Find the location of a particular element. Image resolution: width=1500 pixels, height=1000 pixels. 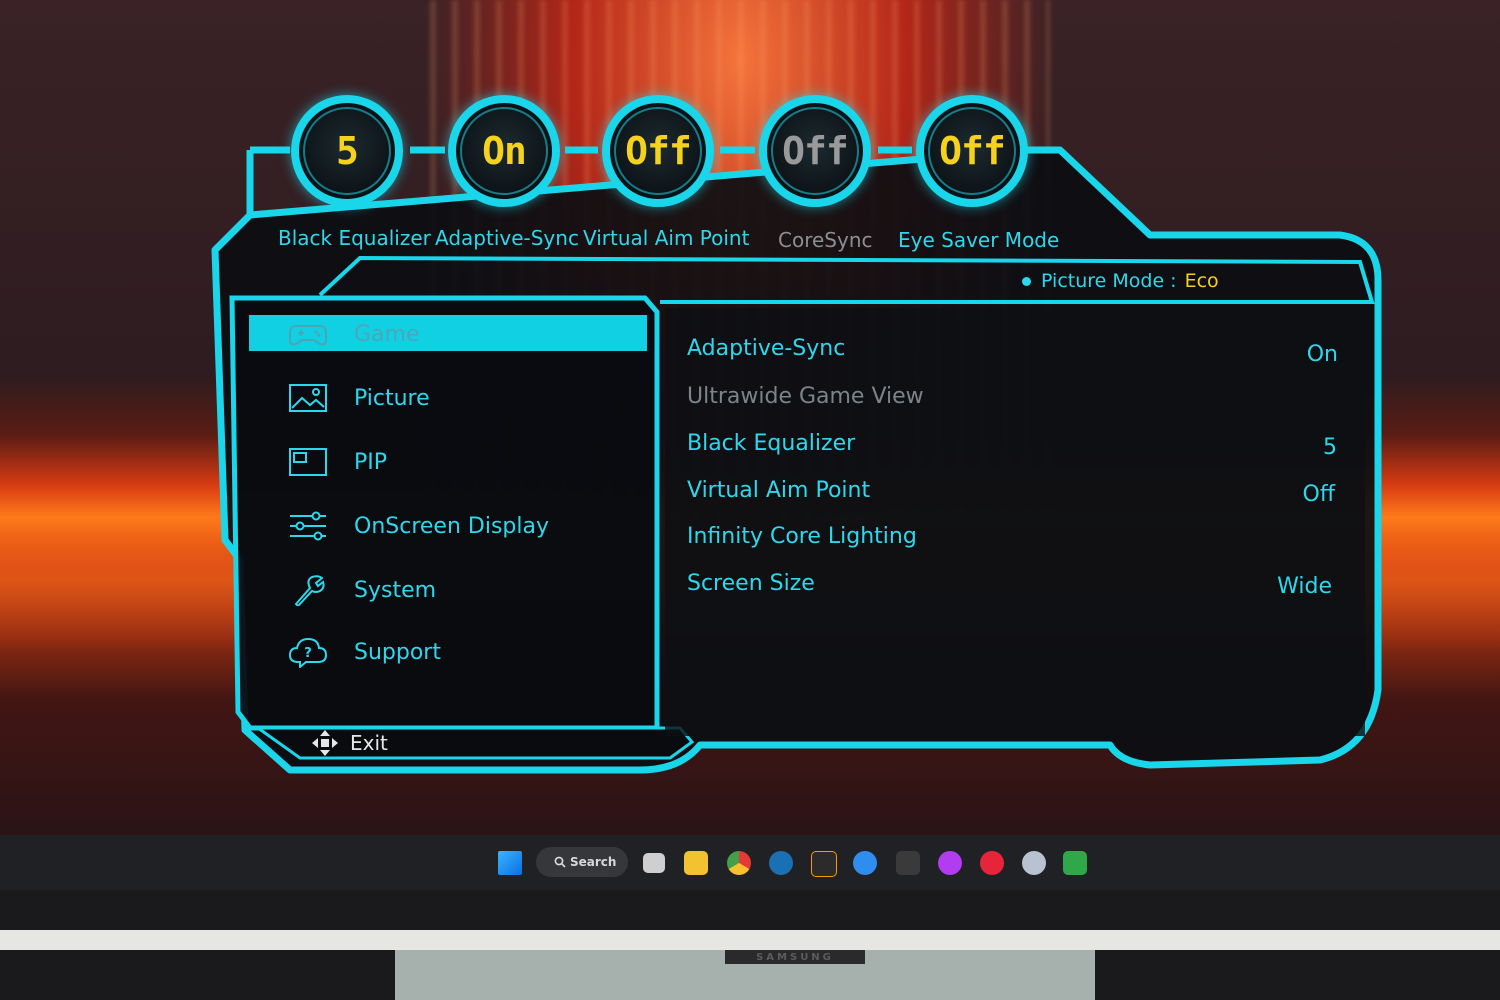

setting-virtual-aim-point: Virtual Aim Point is located at coordinates (778, 490).